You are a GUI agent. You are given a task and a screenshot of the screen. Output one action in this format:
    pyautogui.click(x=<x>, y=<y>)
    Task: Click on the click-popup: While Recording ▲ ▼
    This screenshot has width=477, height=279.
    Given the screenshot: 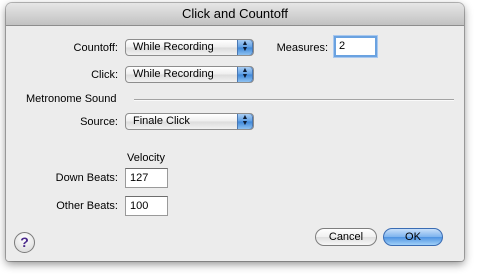 What is the action you would take?
    pyautogui.click(x=189, y=74)
    